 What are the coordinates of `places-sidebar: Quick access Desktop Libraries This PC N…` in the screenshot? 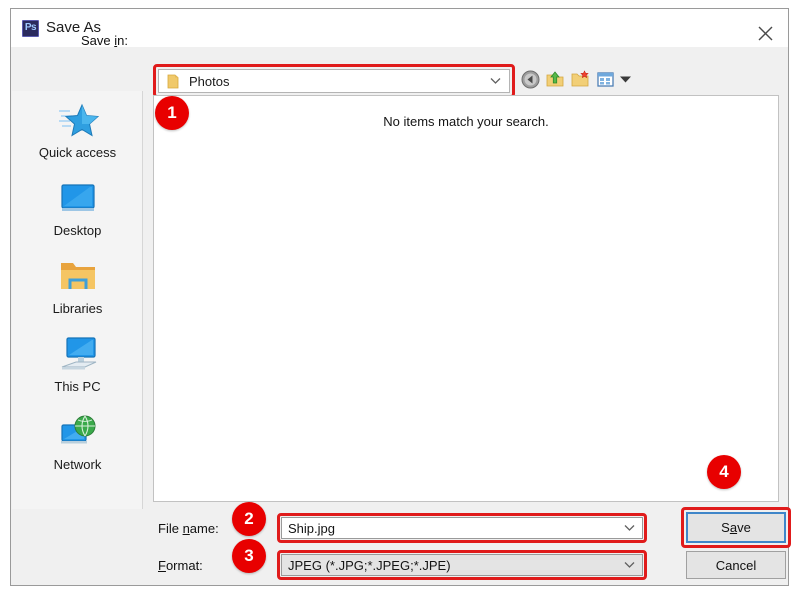 It's located at (77, 300).